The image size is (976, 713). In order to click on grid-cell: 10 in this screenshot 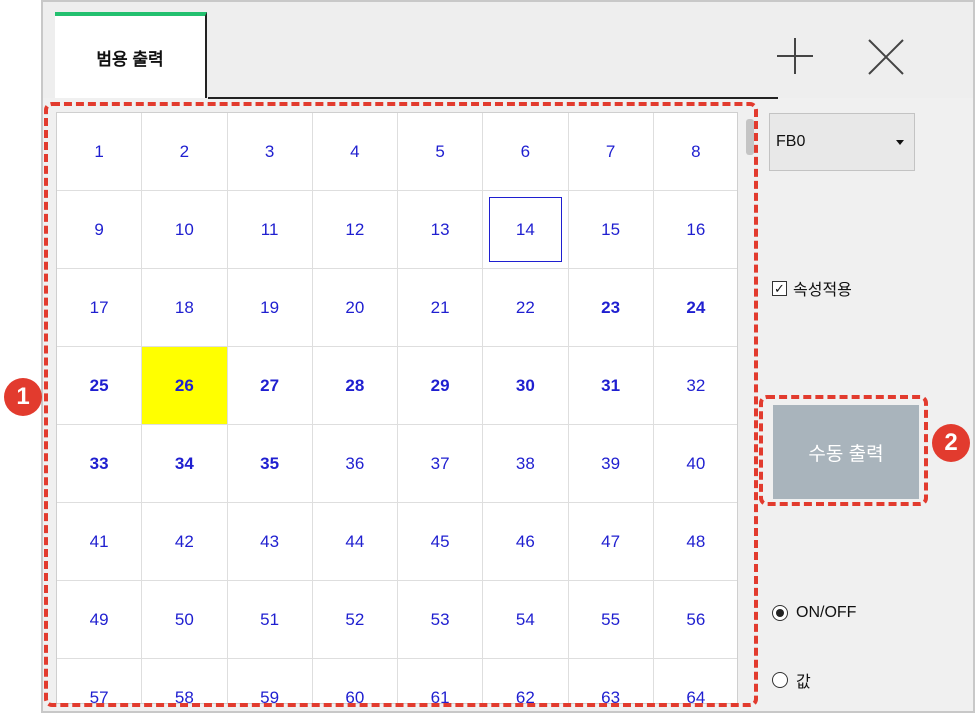, I will do `click(185, 230)`.